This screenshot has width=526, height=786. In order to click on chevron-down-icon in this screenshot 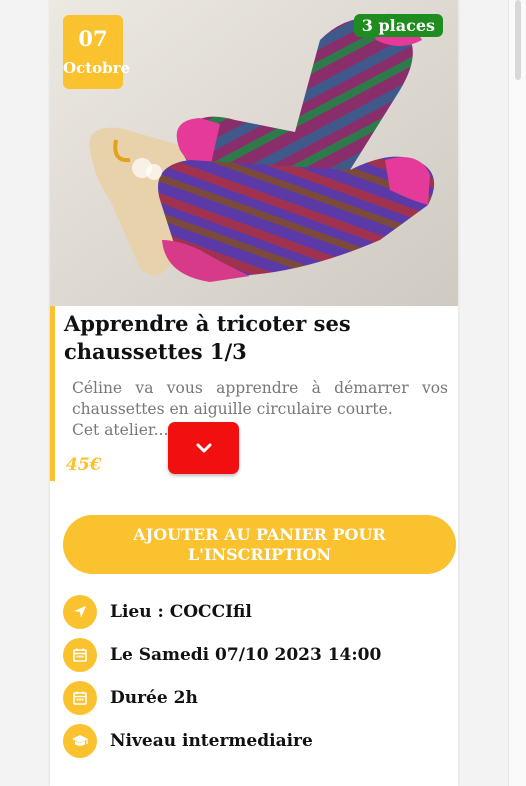, I will do `click(203, 448)`.